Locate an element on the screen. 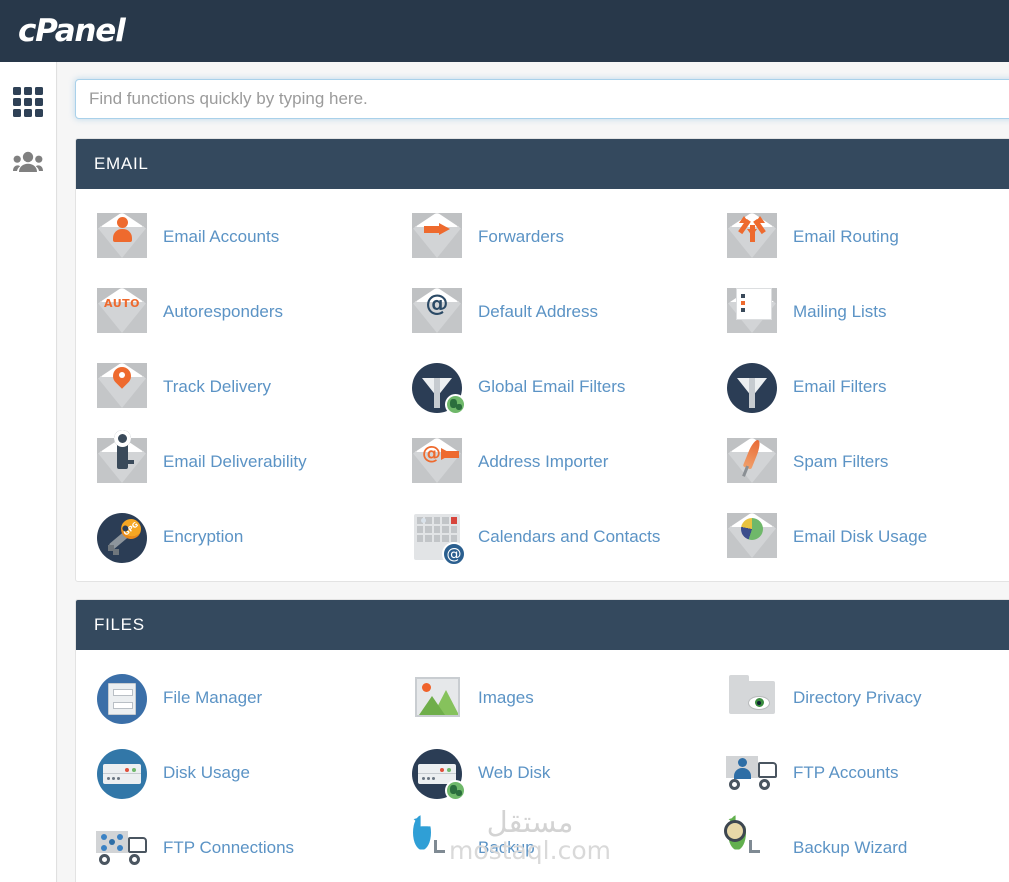 This screenshot has width=1009, height=882. tile-directory-privacy: Directory Privacy is located at coordinates (857, 697).